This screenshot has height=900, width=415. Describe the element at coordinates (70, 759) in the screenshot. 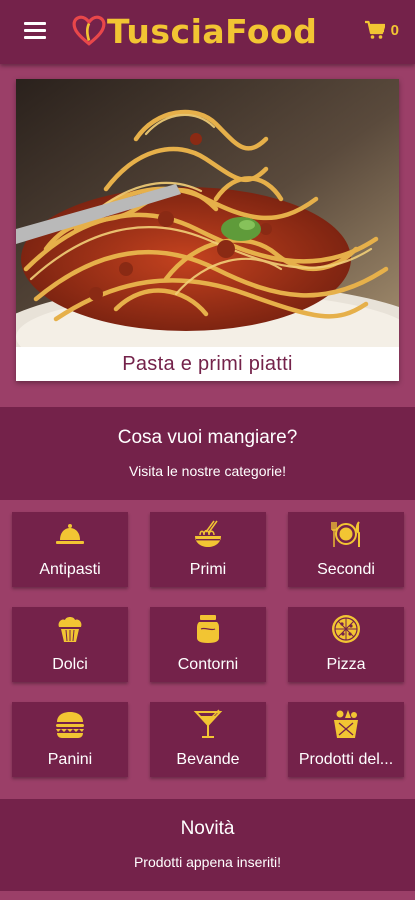

I see `category-label: Panini` at that location.